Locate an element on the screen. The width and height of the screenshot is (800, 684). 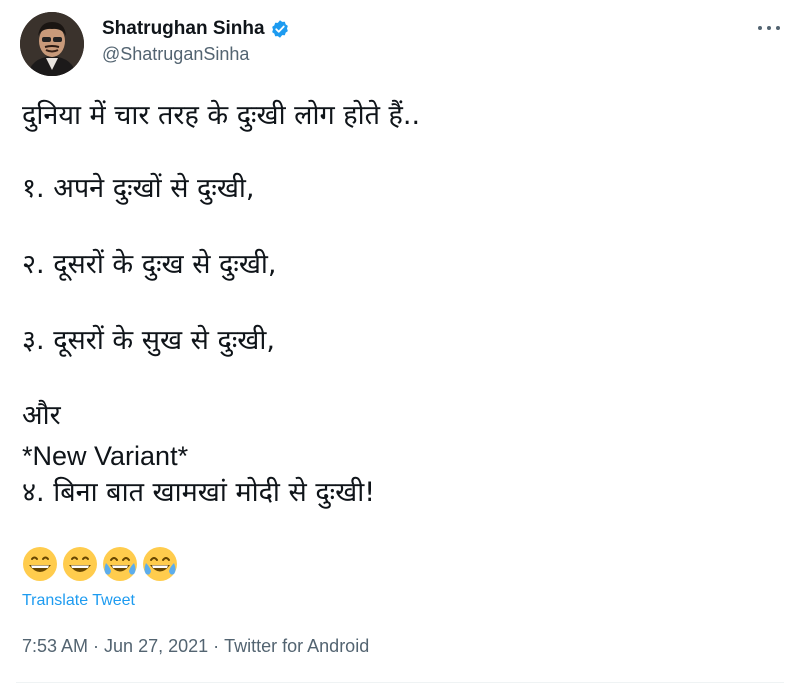
display-name: Shatrughan Sinha is located at coordinates (183, 29).